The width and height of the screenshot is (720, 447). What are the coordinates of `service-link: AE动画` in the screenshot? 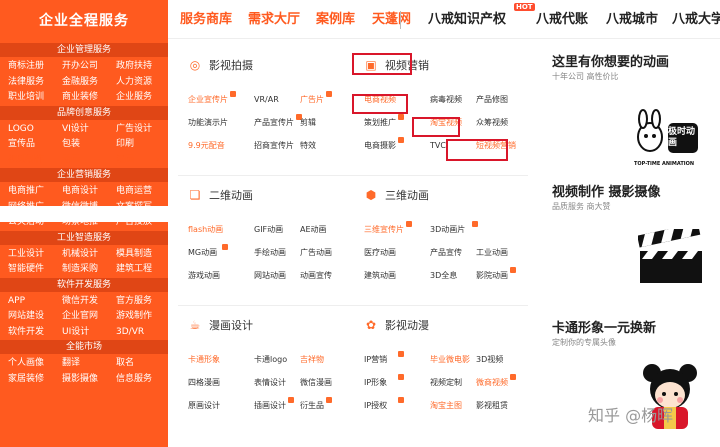 It's located at (313, 230).